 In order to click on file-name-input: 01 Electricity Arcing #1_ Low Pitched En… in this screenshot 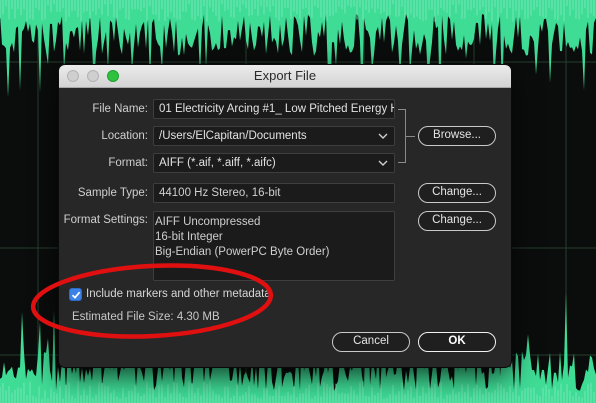, I will do `click(274, 109)`.